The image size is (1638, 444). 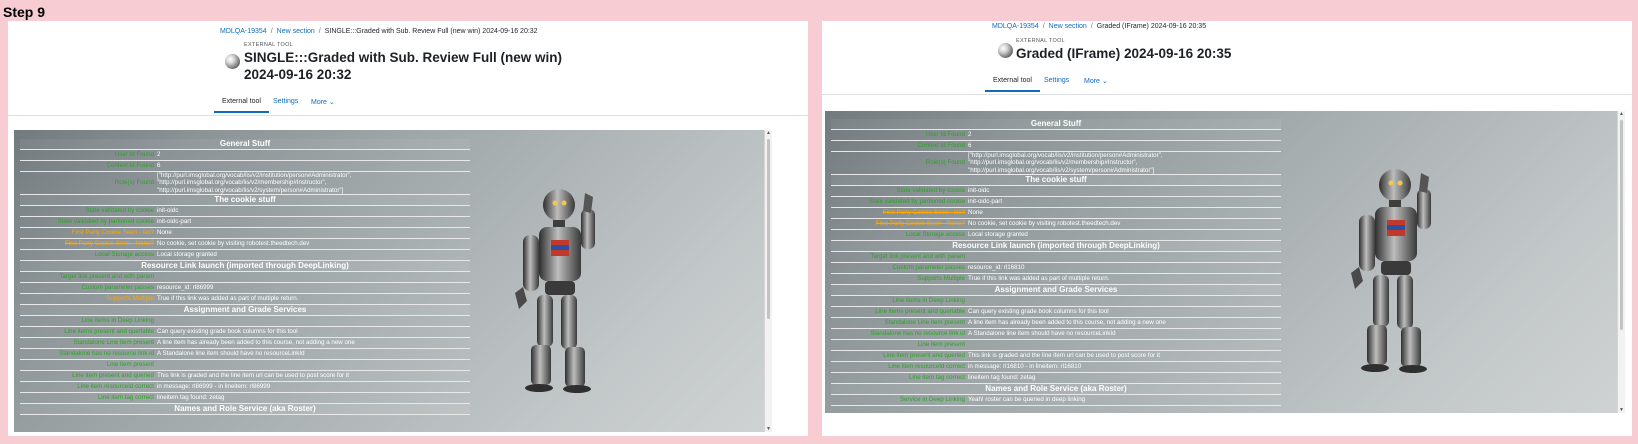 What do you see at coordinates (245, 211) in the screenshot?
I see `table-row: State validated by cookie init-oidc` at bounding box center [245, 211].